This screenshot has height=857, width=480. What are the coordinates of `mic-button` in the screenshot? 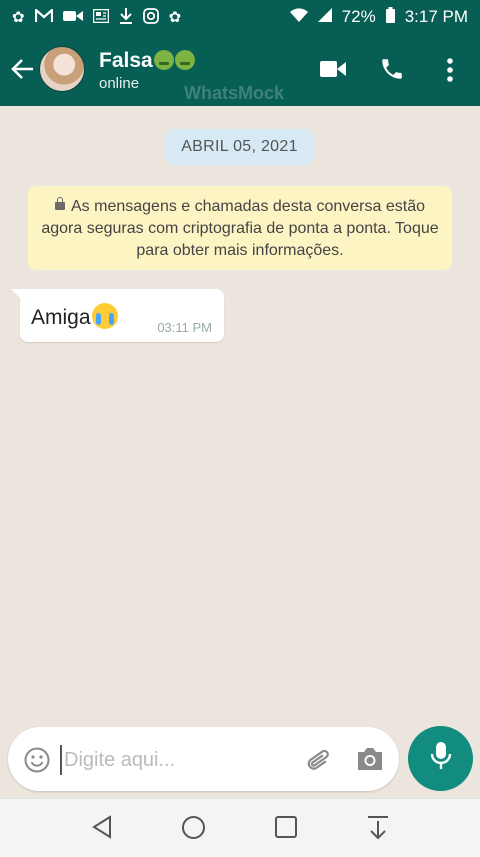 It's located at (440, 758).